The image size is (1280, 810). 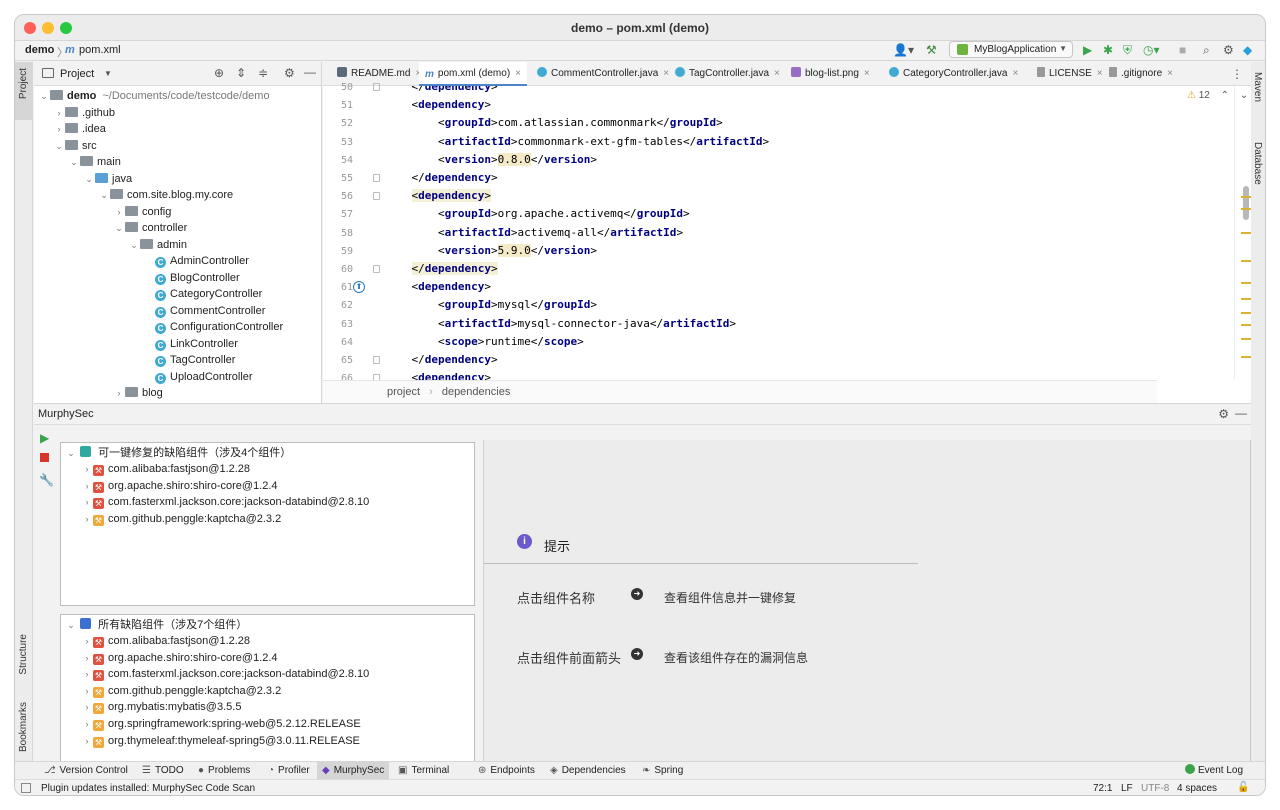 I want to click on wrench-icon: 🔧, so click(x=46, y=480).